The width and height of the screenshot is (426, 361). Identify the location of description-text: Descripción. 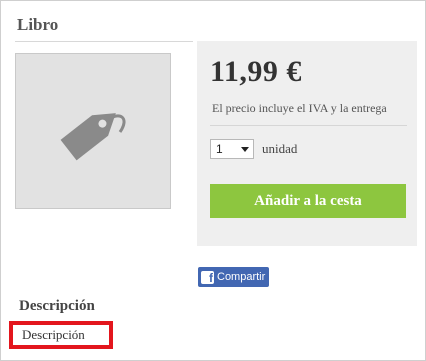
(53, 334).